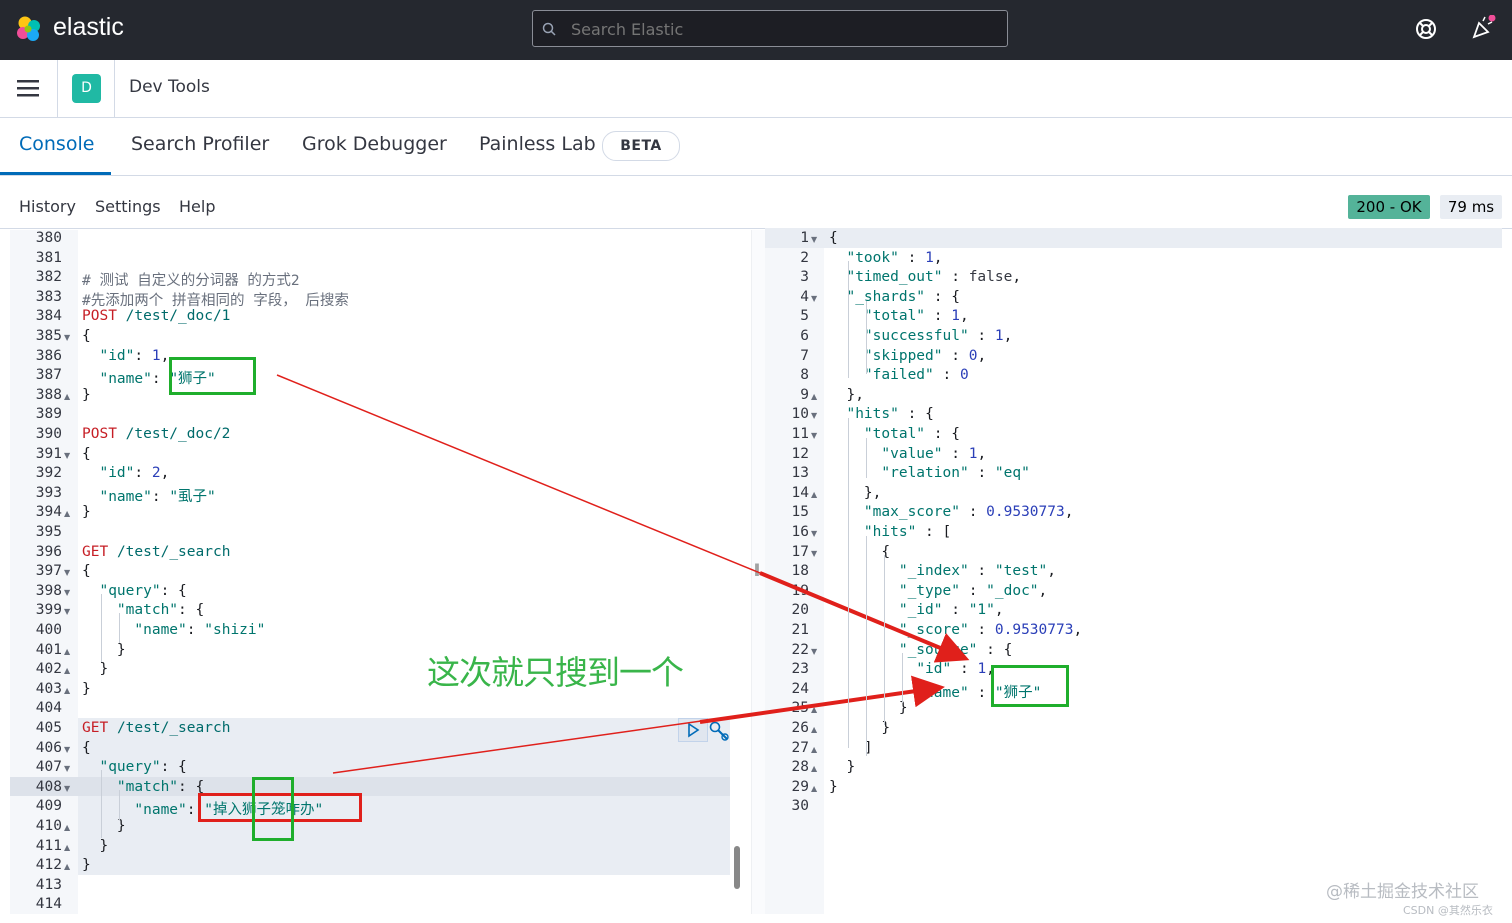 The height and width of the screenshot is (923, 1512). What do you see at coordinates (907, 454) in the screenshot?
I see `code-line: "value" : 1,` at bounding box center [907, 454].